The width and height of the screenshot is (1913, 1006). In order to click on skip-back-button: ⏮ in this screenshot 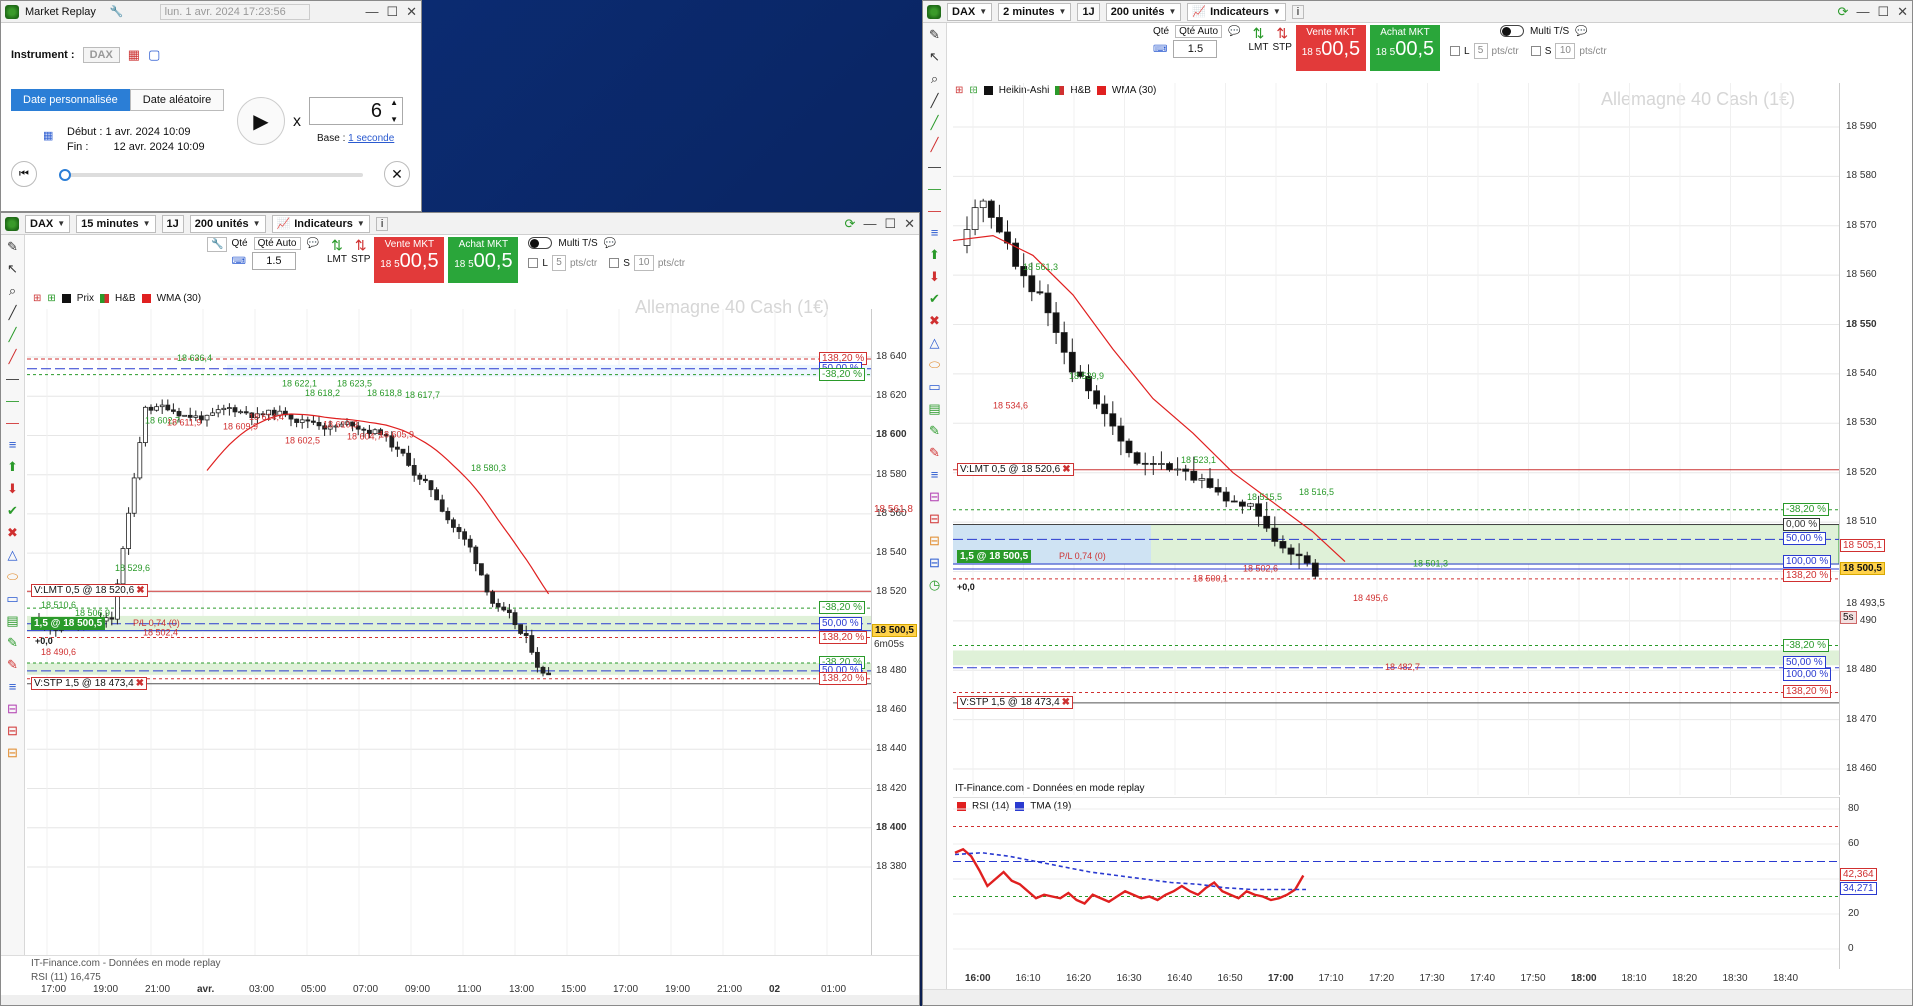, I will do `click(24, 174)`.